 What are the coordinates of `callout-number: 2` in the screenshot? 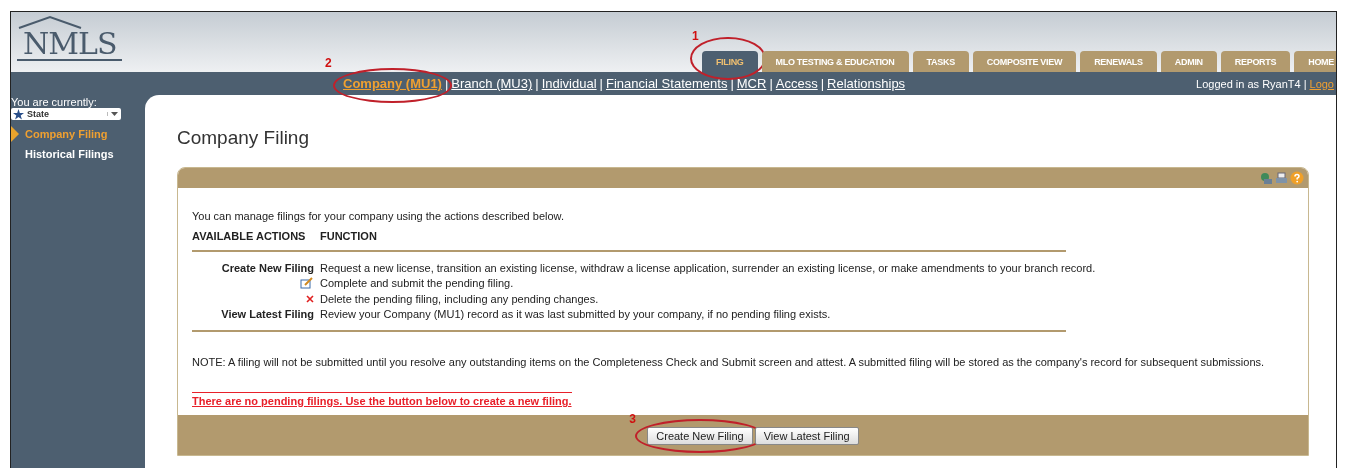 It's located at (328, 63).